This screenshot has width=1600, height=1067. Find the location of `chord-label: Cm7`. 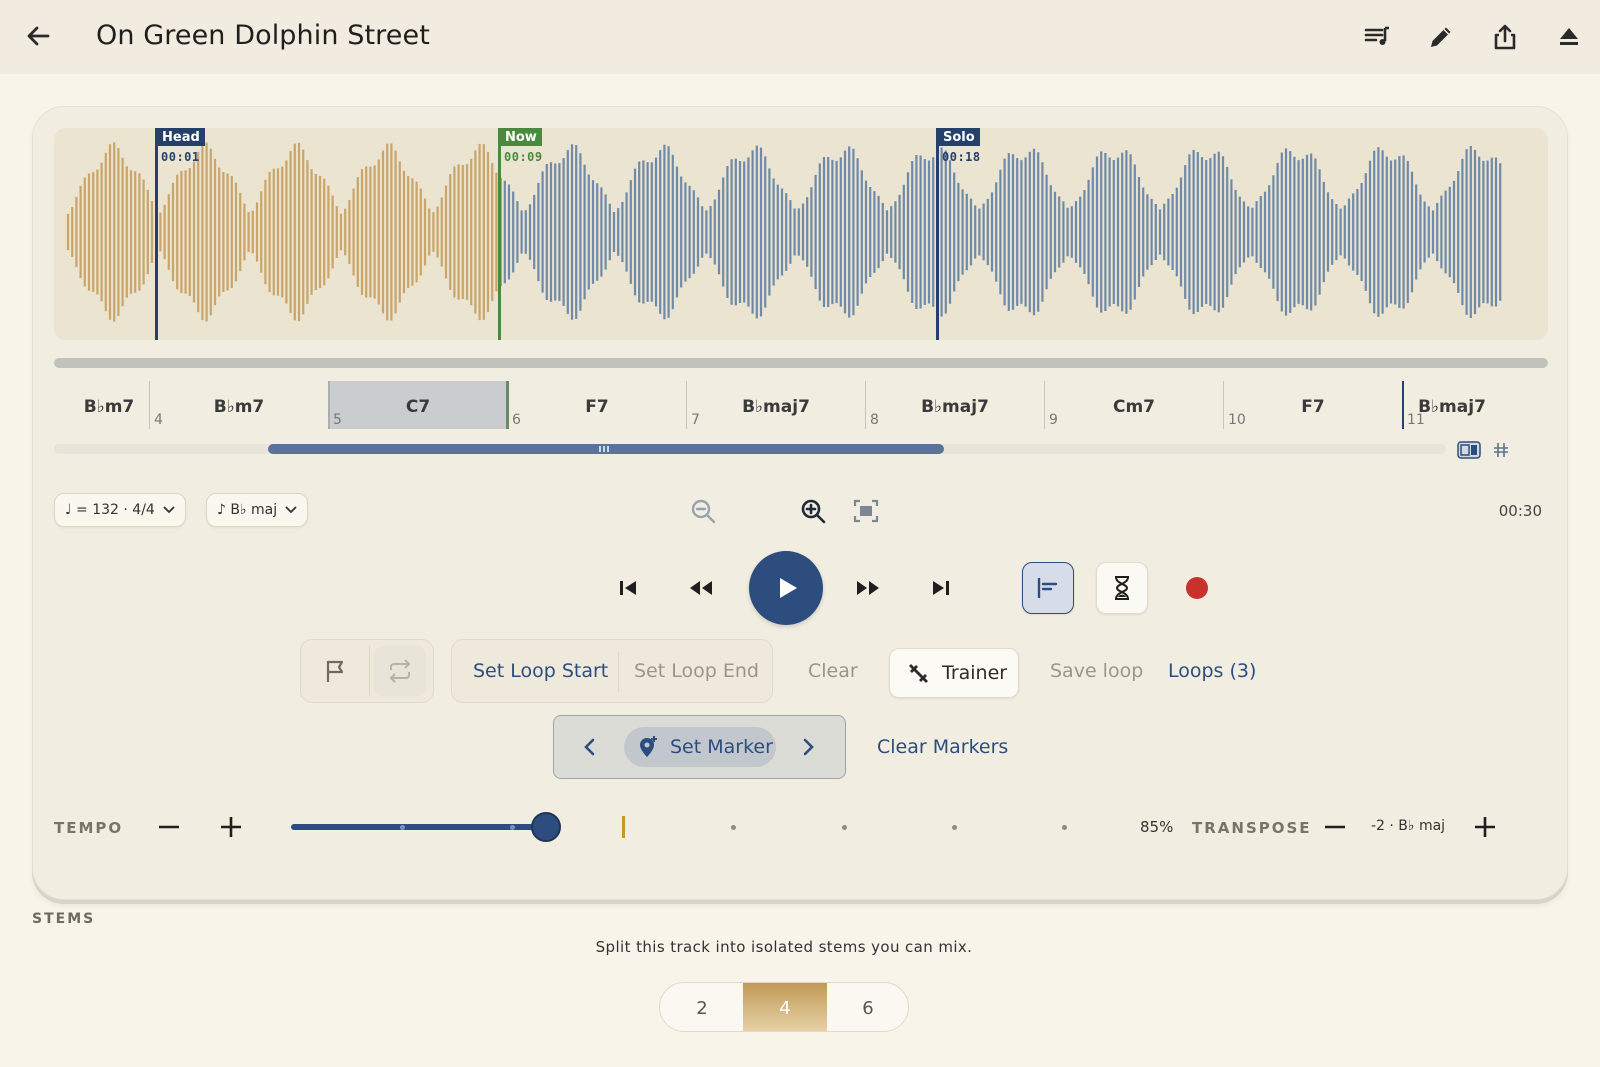

chord-label: Cm7 is located at coordinates (1134, 407).